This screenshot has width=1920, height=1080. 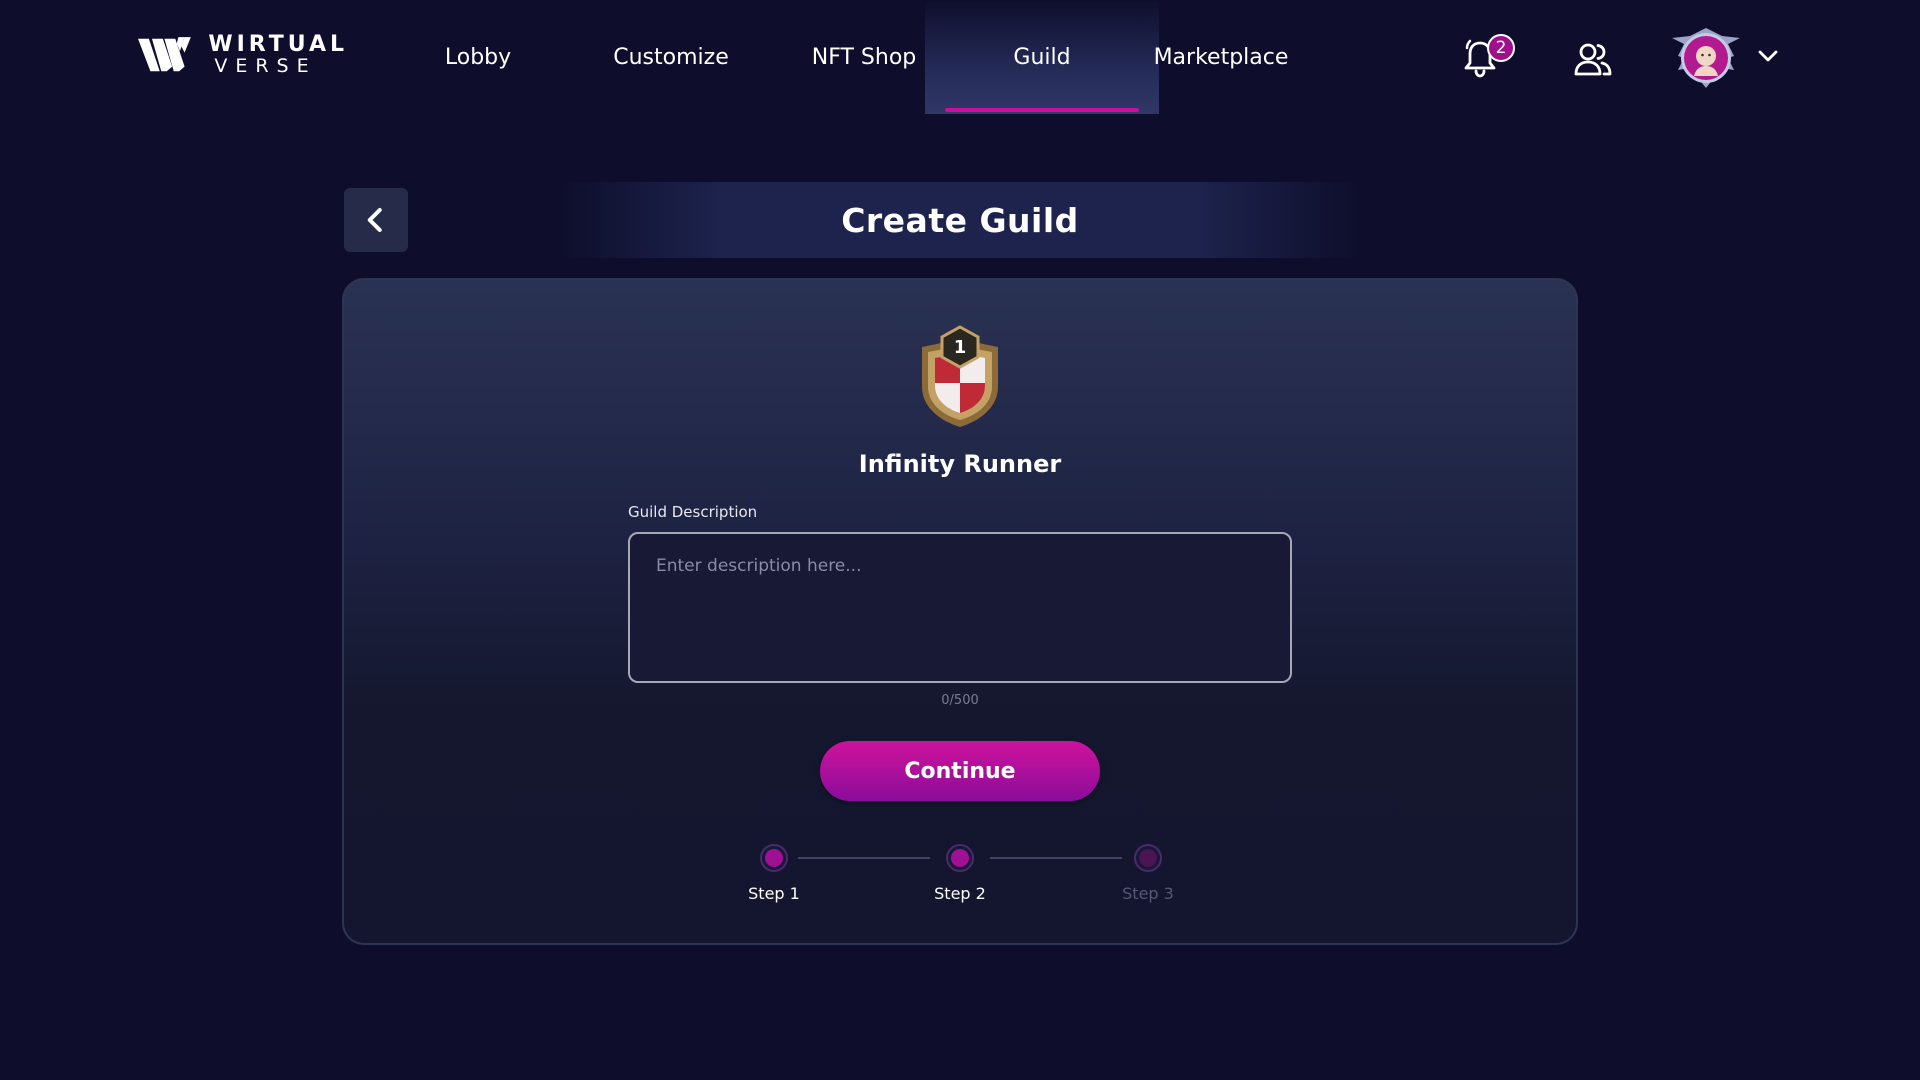 I want to click on brand-name-line1: WIRTUAL, so click(x=278, y=44).